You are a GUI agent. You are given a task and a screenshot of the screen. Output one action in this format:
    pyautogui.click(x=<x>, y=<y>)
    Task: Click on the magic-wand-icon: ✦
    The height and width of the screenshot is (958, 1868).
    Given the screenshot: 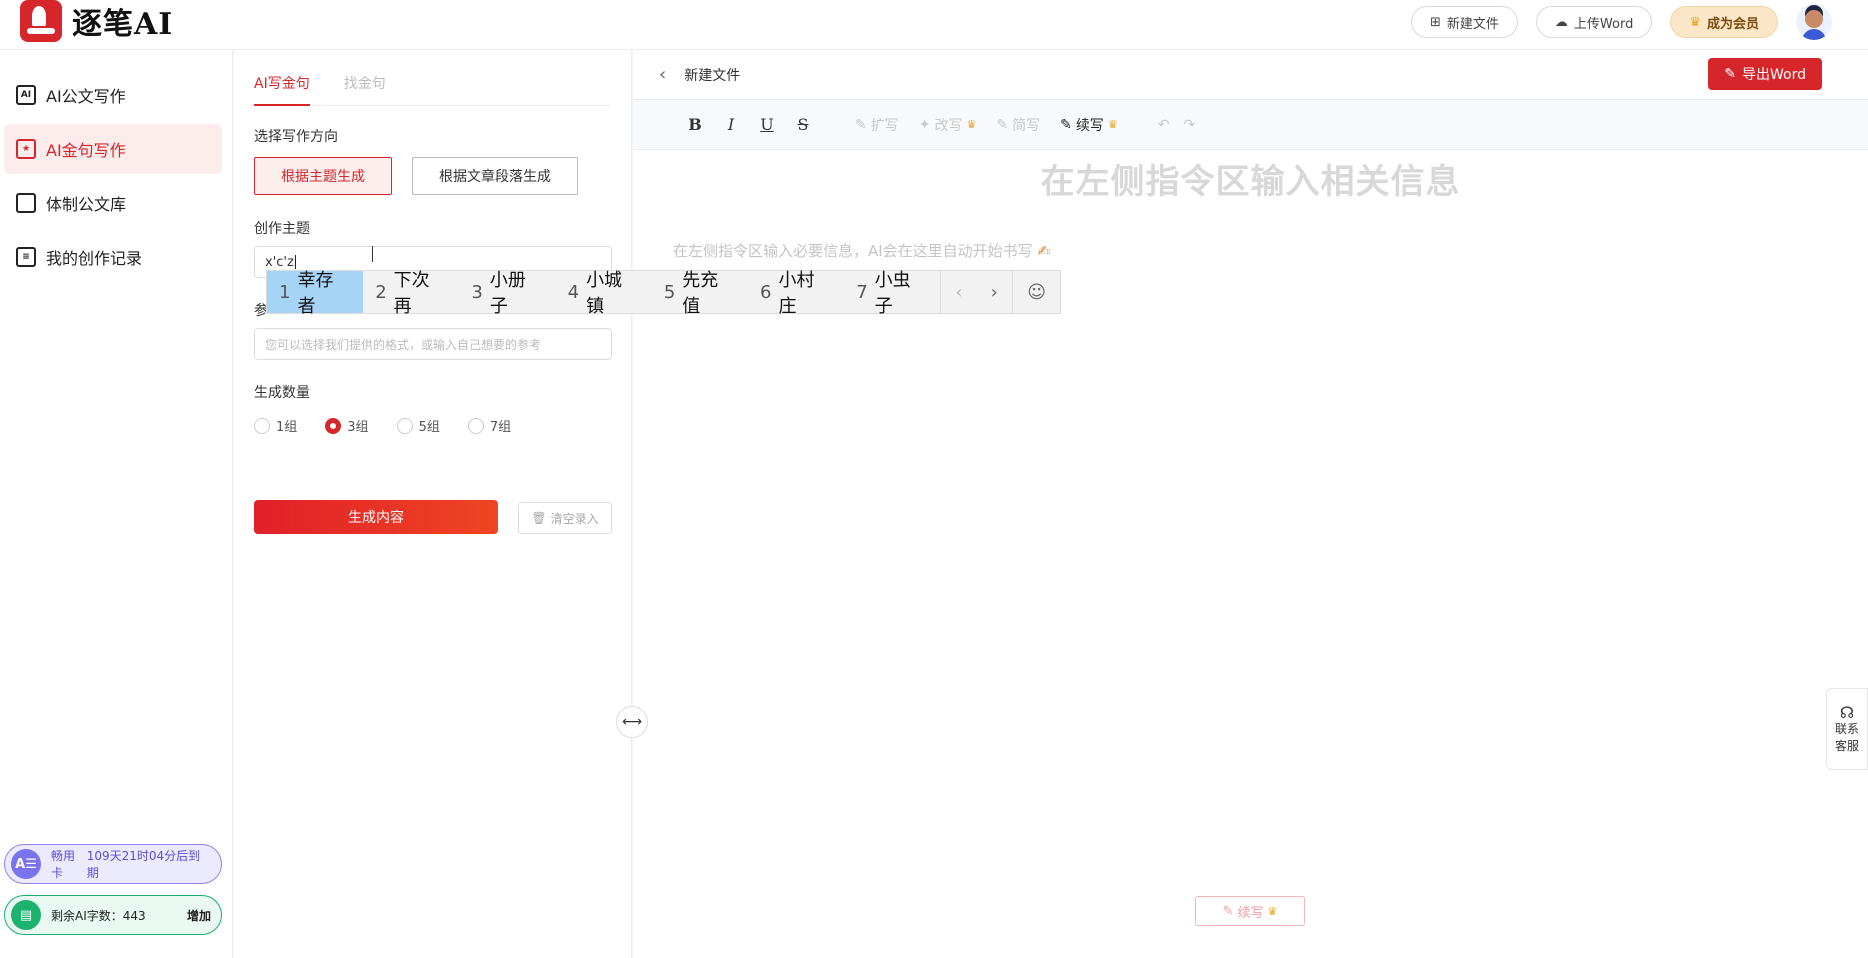 What is the action you would take?
    pyautogui.click(x=924, y=124)
    